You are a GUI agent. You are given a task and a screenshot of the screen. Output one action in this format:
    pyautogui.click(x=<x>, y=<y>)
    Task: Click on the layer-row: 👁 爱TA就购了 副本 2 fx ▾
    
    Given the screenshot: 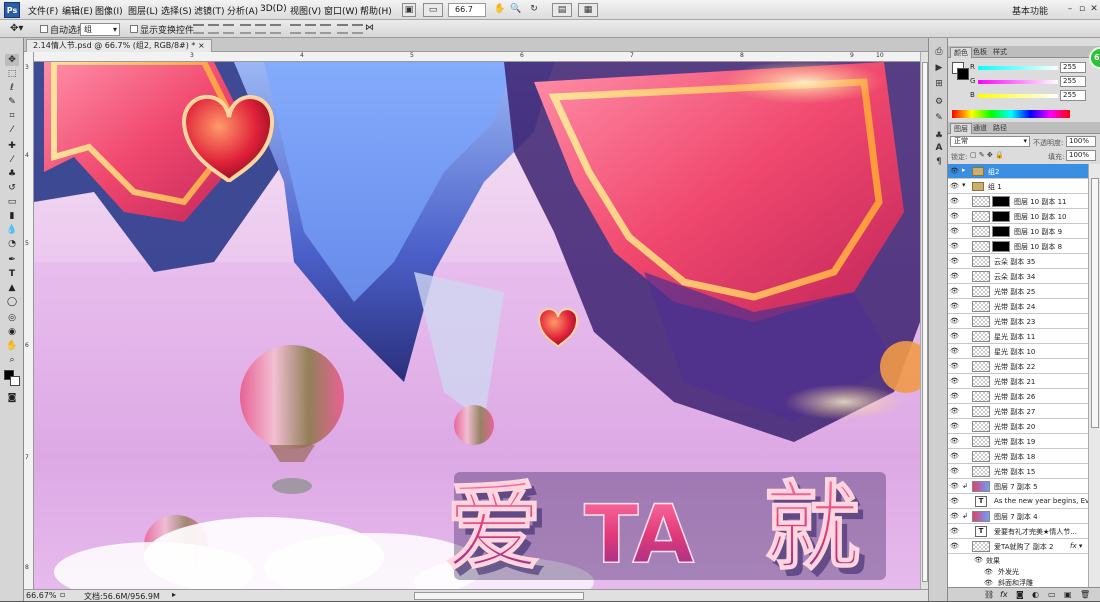 What is the action you would take?
    pyautogui.click(x=1018, y=546)
    